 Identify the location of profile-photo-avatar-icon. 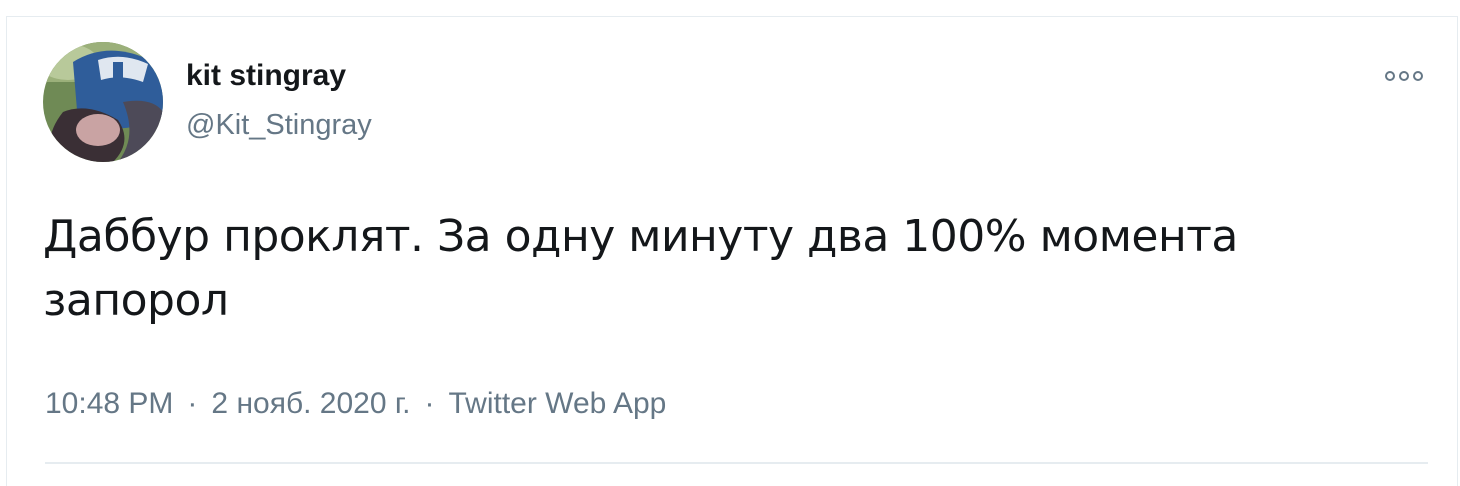
(103, 102).